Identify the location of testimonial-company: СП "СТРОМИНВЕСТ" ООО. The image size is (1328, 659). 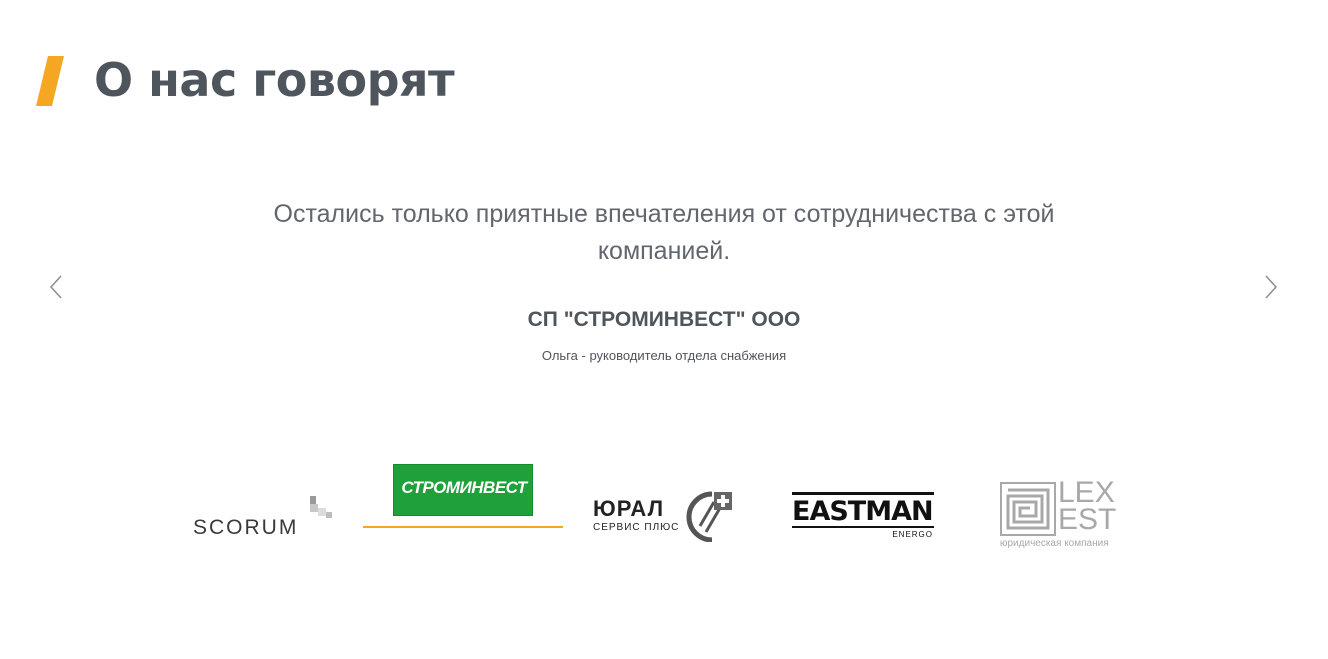
(664, 319).